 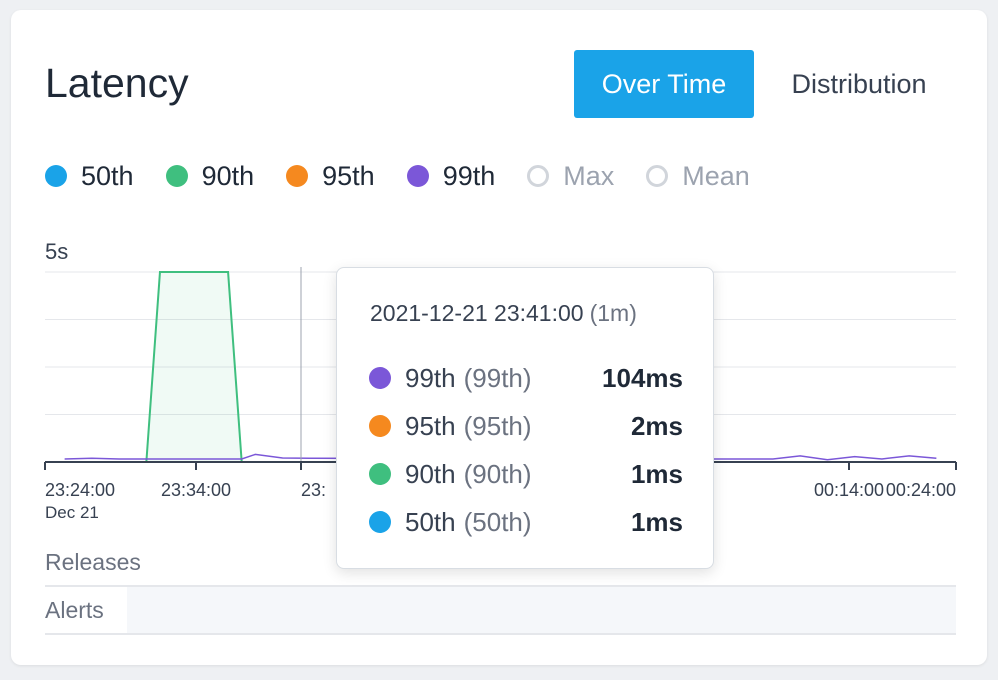 I want to click on tooltip-duration: (1m), so click(x=613, y=313).